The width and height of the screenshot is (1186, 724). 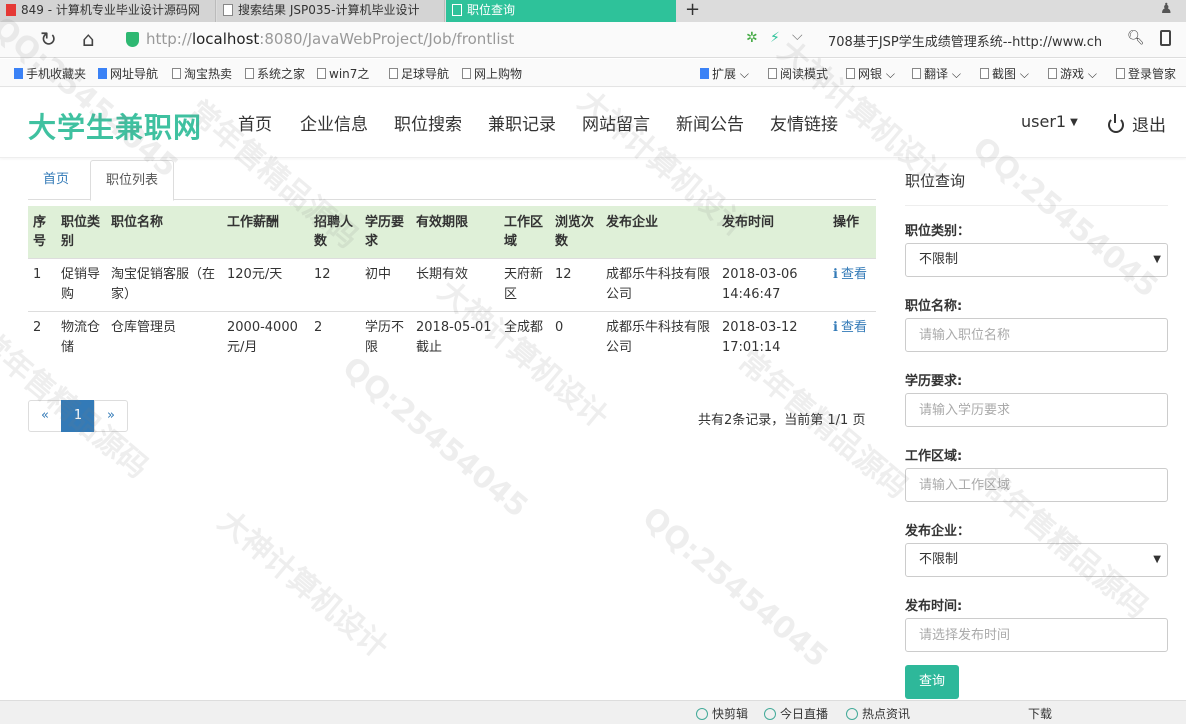 I want to click on cell-area: 全成都, so click(x=524, y=337).